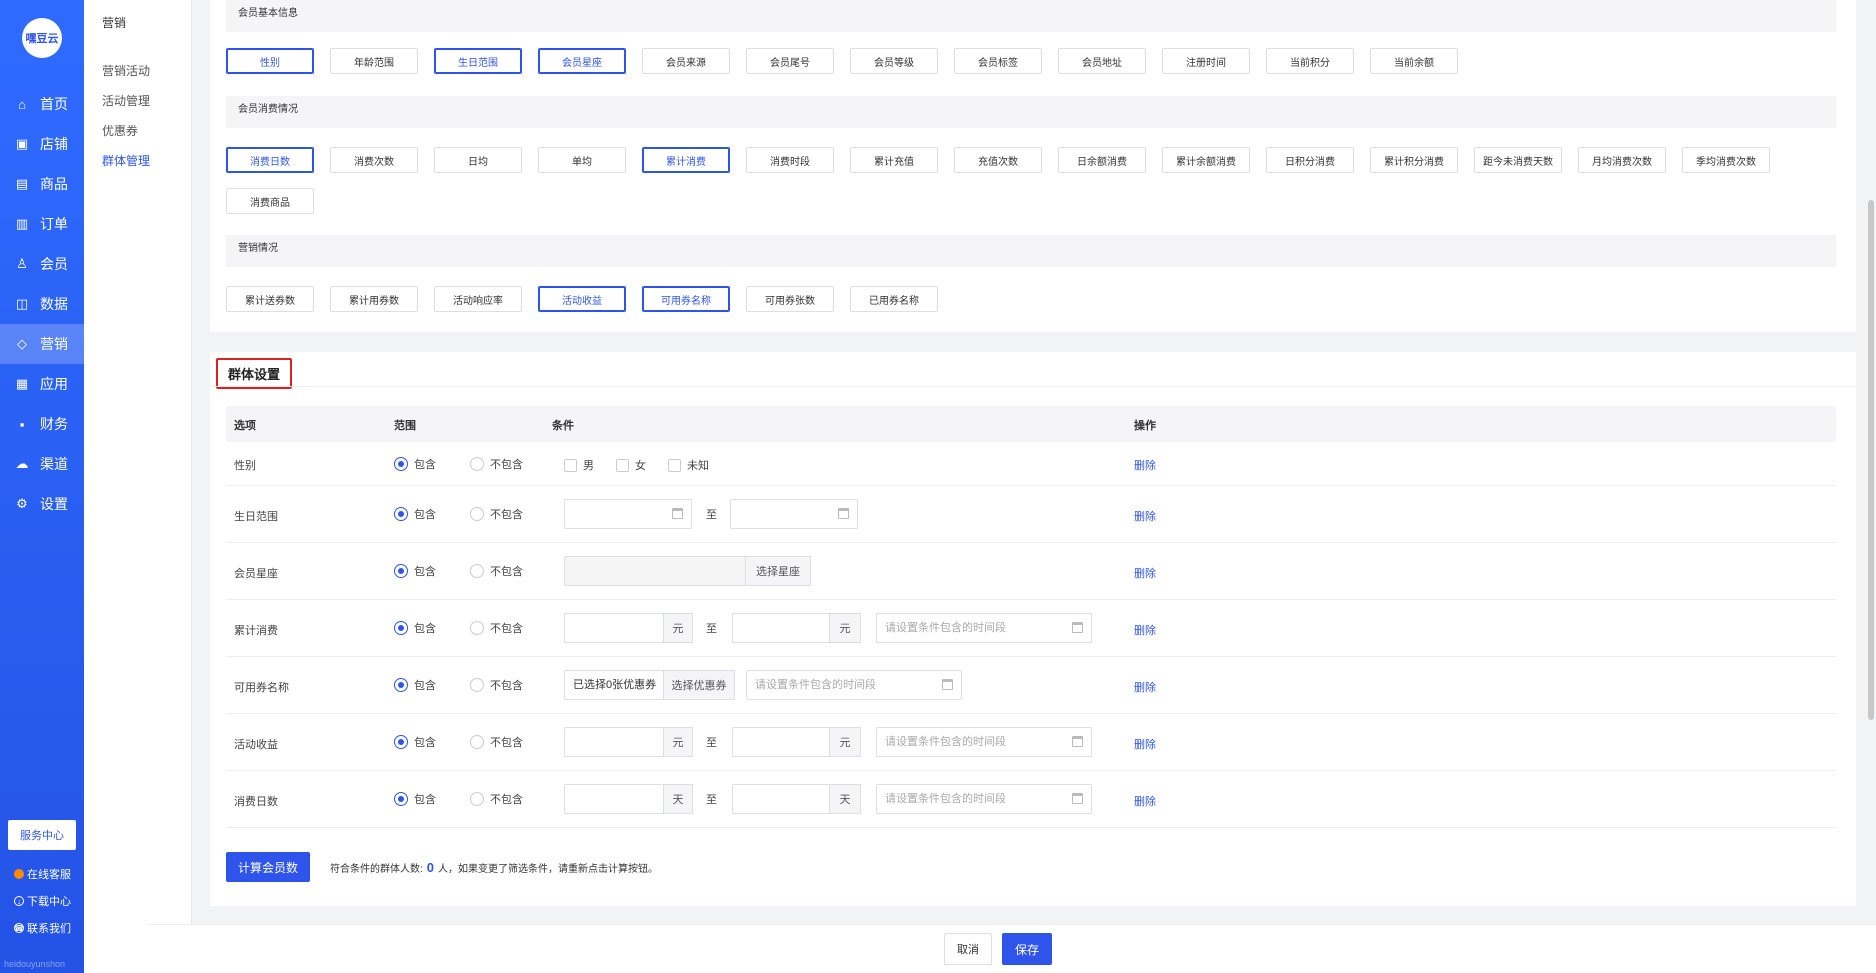  I want to click on submenu-item-3: 群体管理, so click(137, 161).